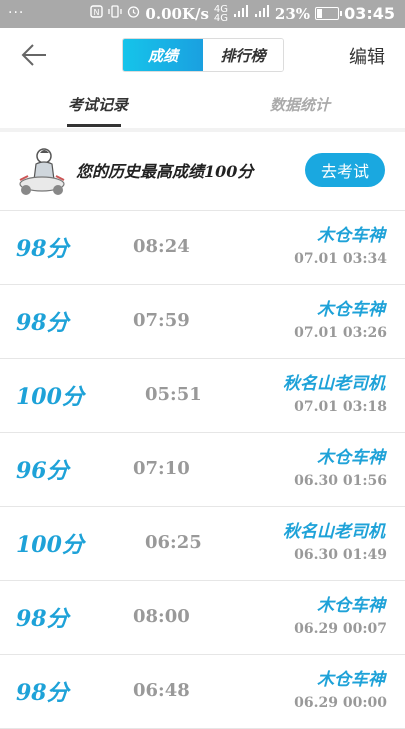 The image size is (405, 729). I want to click on signal-icon, so click(241, 13).